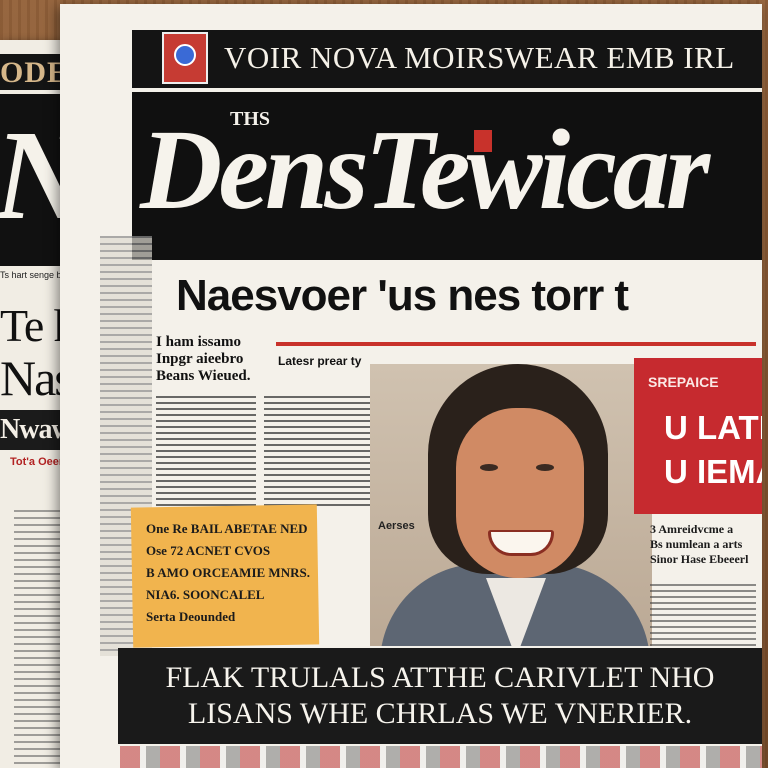  What do you see at coordinates (396, 526) in the screenshot?
I see `front-photo-tag: Aerses` at bounding box center [396, 526].